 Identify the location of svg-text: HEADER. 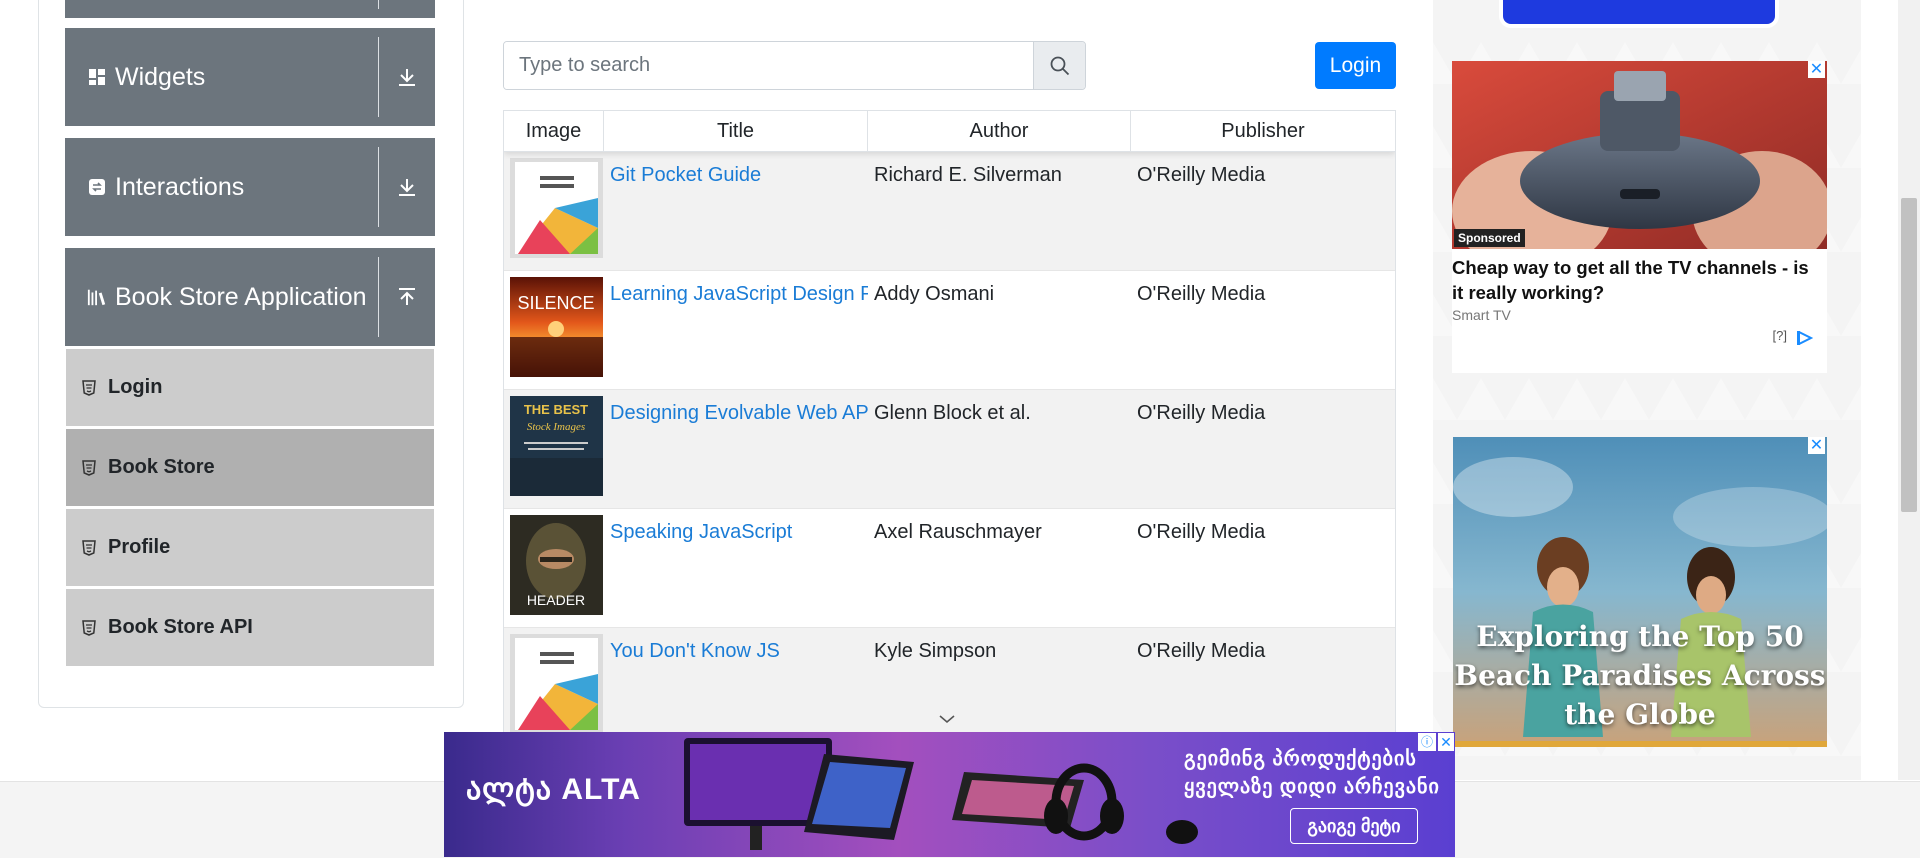
(556, 600).